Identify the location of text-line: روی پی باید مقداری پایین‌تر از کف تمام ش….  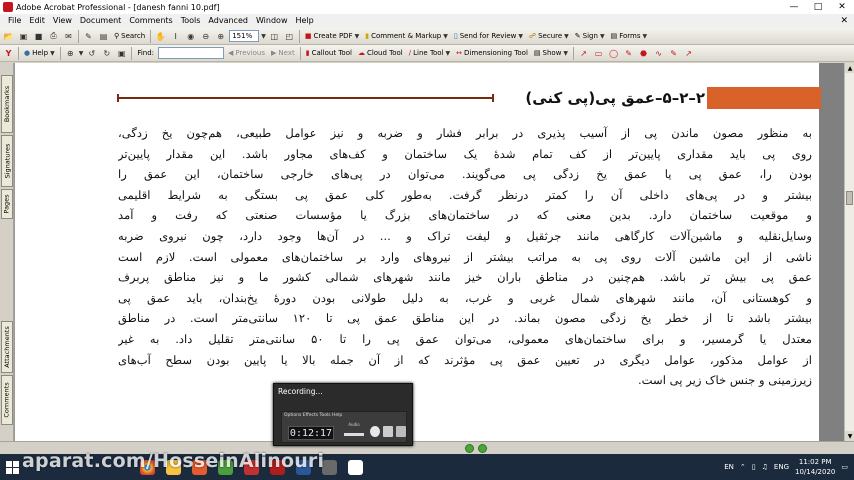
(465, 153).